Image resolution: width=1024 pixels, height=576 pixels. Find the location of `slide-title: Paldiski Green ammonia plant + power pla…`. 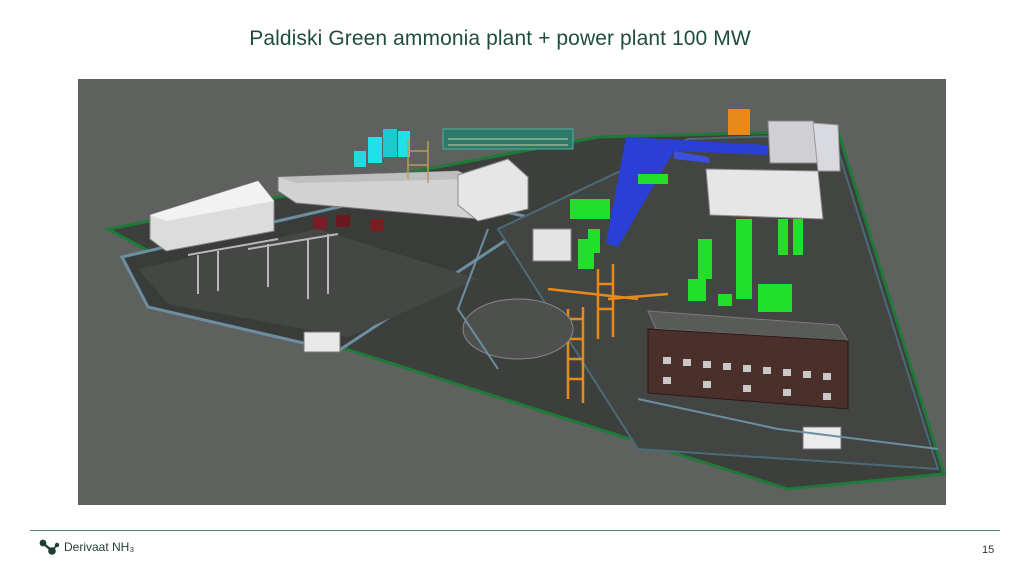

slide-title: Paldiski Green ammonia plant + power pla… is located at coordinates (500, 38).